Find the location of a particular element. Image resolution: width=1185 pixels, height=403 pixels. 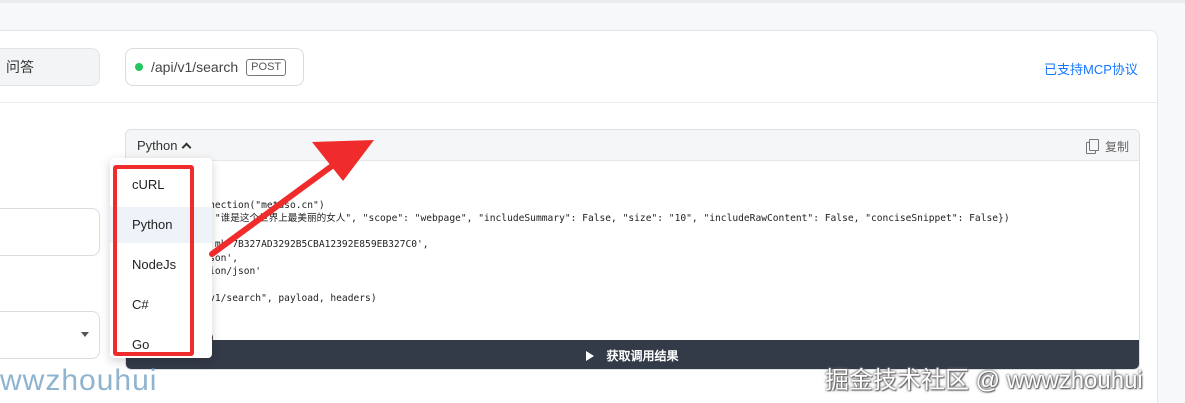

method-badge: POST is located at coordinates (266, 67).